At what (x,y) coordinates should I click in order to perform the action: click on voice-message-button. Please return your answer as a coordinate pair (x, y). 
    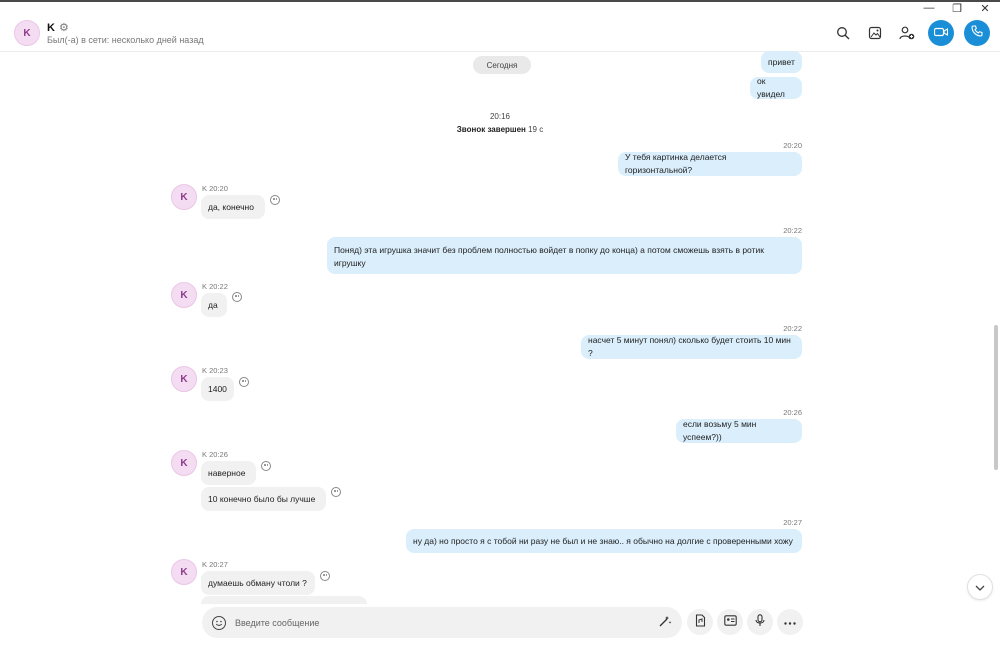
    Looking at the image, I should click on (760, 622).